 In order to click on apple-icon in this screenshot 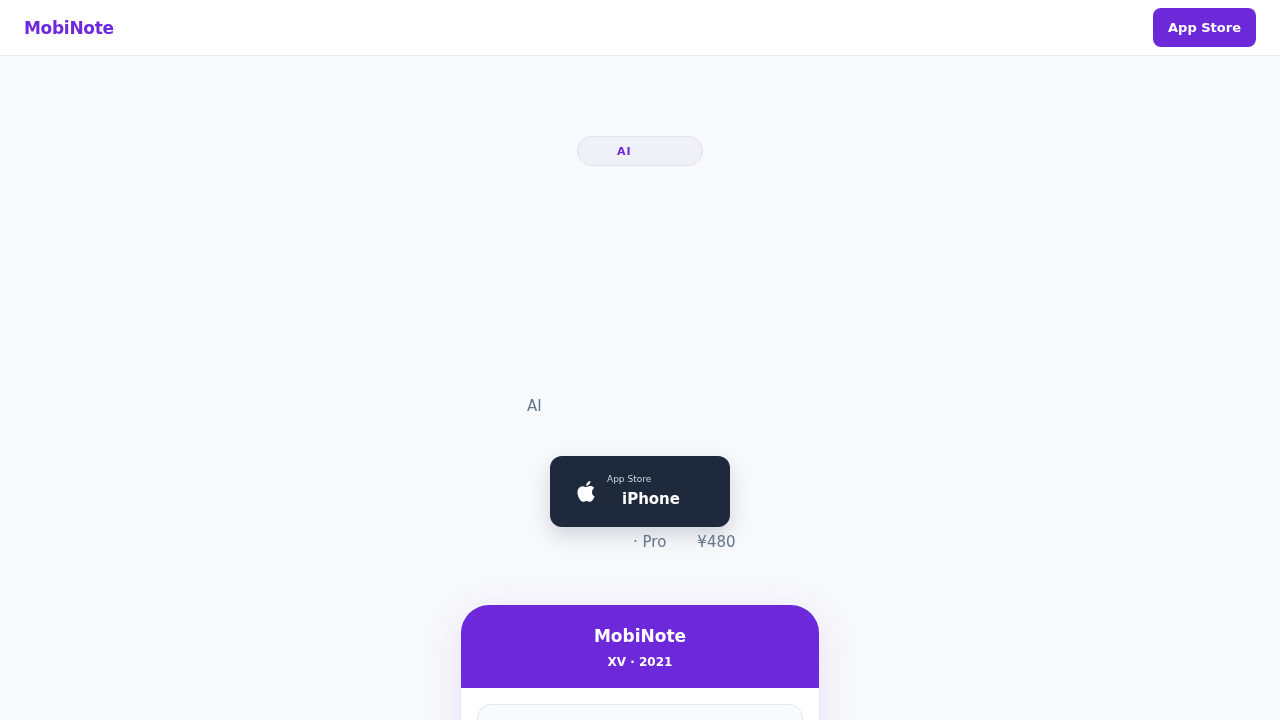, I will do `click(586, 491)`.